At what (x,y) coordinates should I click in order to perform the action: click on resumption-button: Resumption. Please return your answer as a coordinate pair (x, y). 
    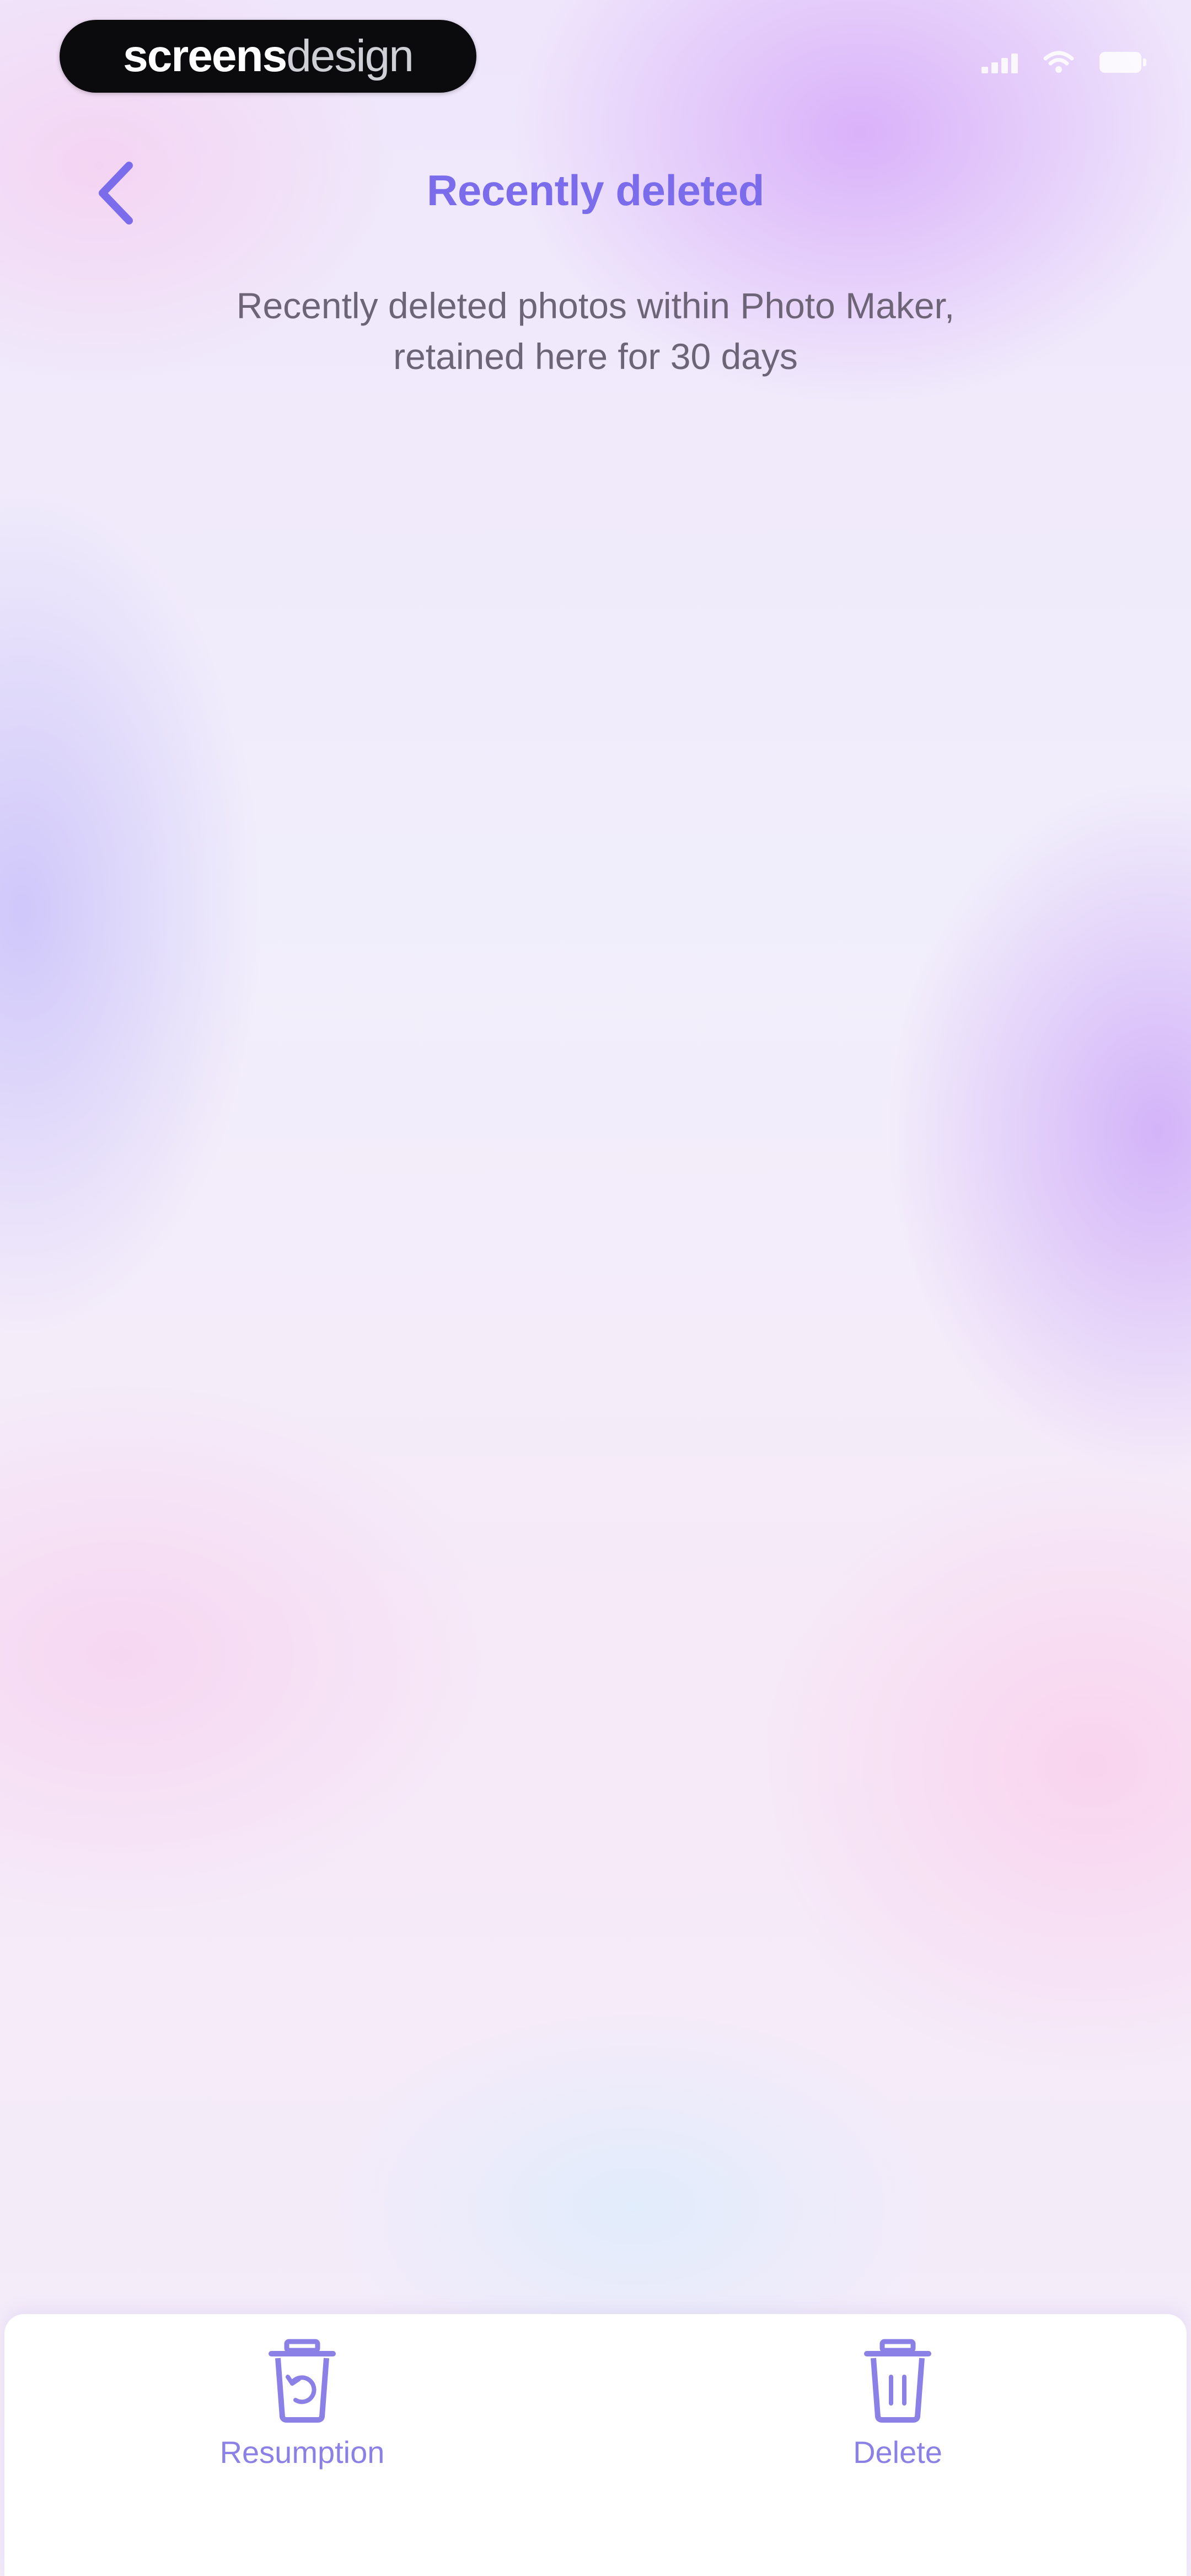
    Looking at the image, I should click on (302, 2403).